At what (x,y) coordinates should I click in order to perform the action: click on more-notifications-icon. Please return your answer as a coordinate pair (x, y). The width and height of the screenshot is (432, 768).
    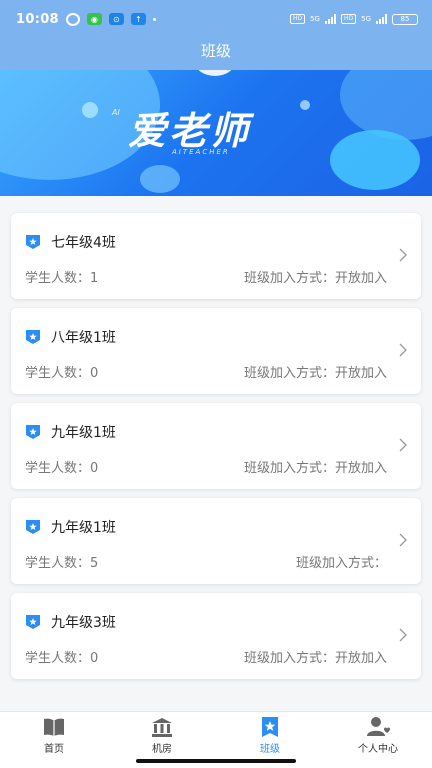
    Looking at the image, I should click on (154, 19).